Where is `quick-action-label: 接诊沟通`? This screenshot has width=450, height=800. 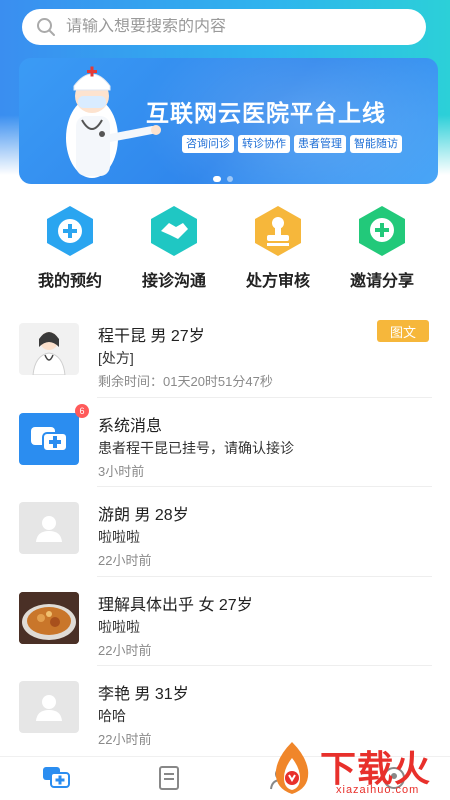 quick-action-label: 接诊沟通 is located at coordinates (173, 281).